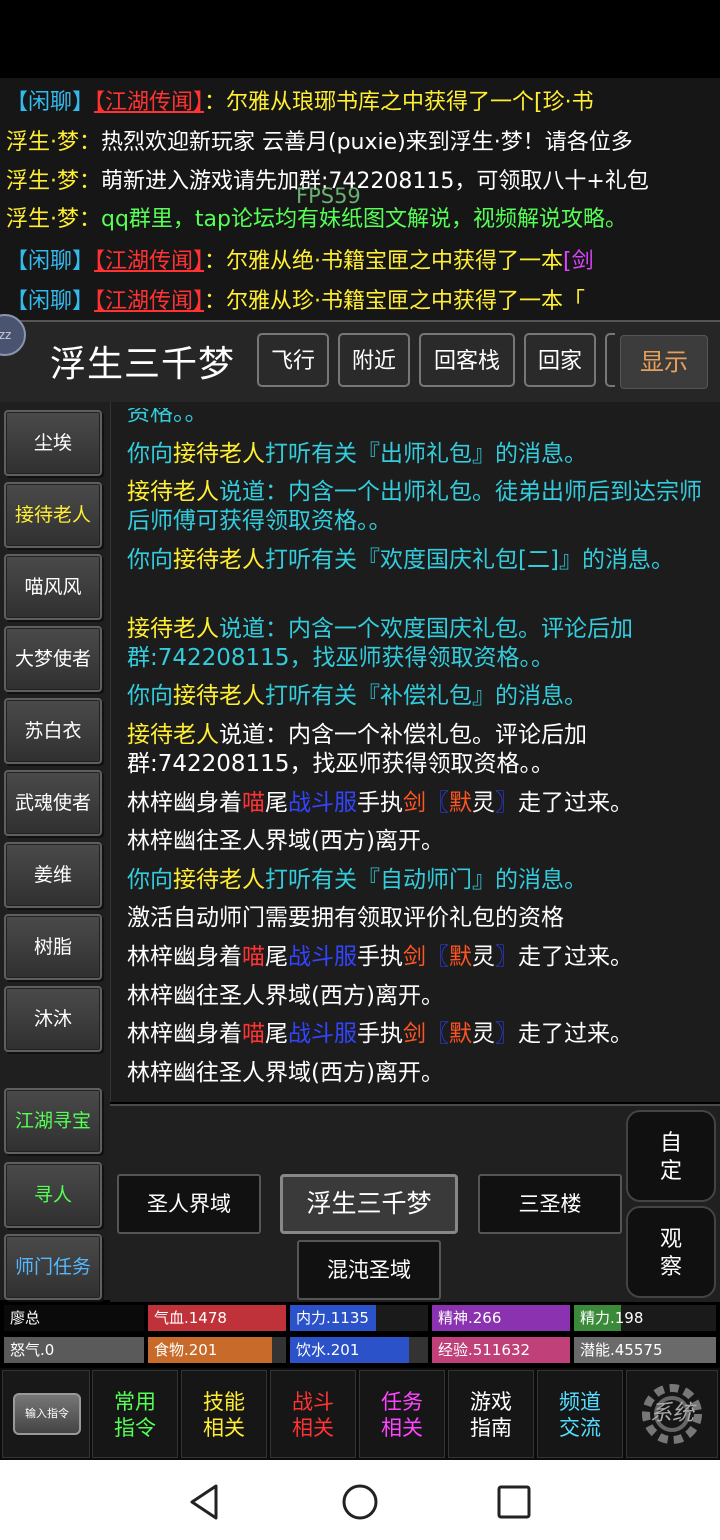 This screenshot has height=1540, width=720. I want to click on system-menu: 系统, so click(672, 1414).